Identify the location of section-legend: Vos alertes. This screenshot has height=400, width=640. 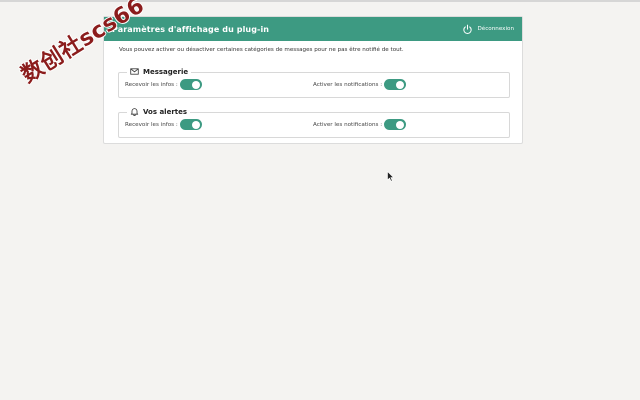
(159, 111).